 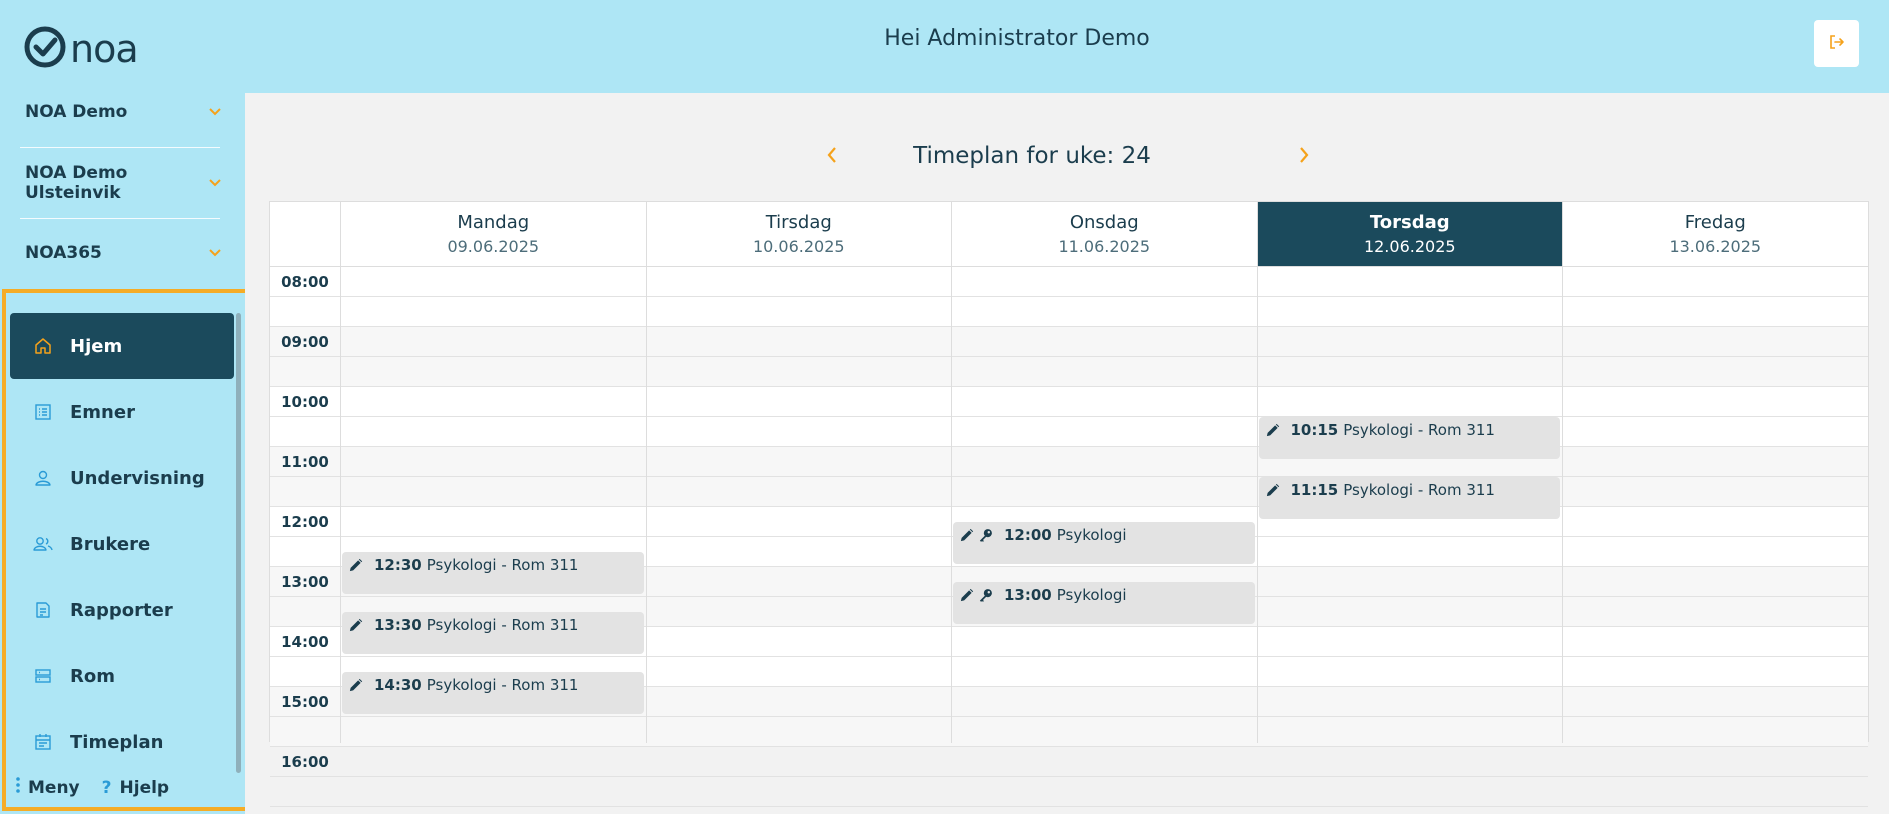 I want to click on logout-button, so click(x=1836, y=43).